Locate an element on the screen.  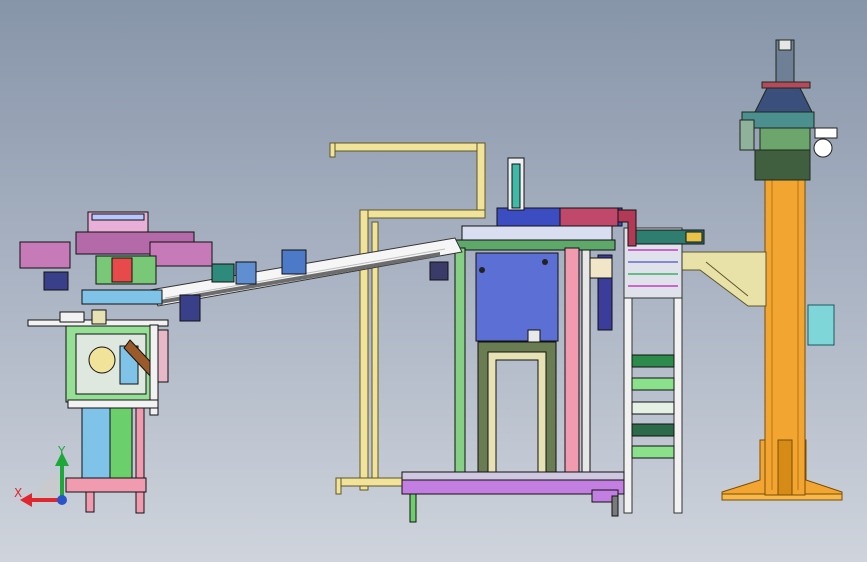
magazine-tower is located at coordinates (645, 370).